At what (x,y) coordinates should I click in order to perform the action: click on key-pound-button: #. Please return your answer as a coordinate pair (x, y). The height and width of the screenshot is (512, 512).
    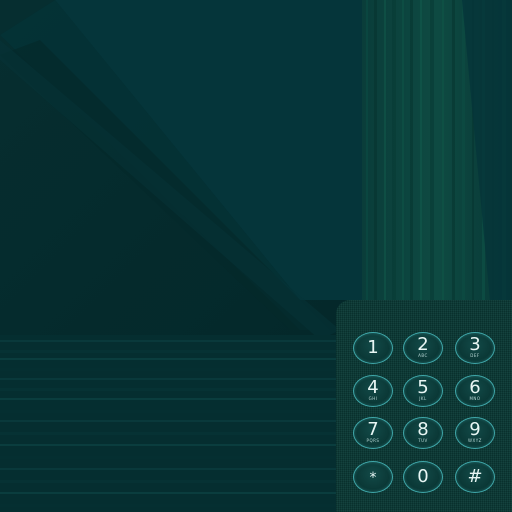
    Looking at the image, I should click on (475, 477).